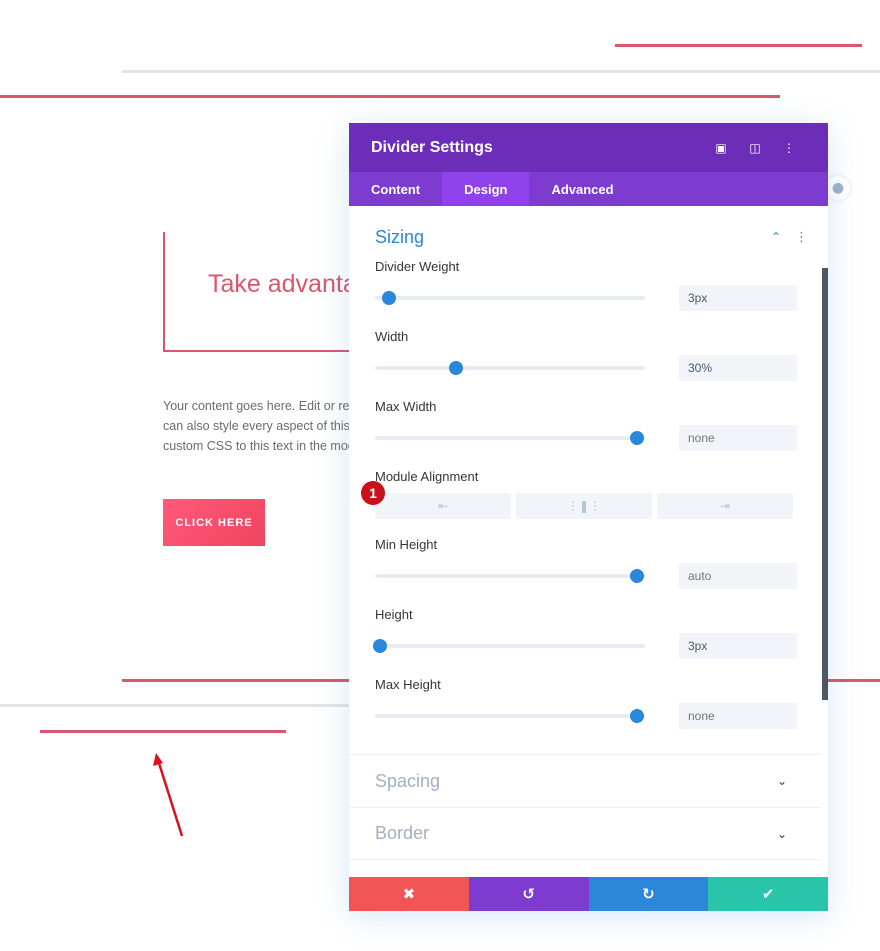  I want to click on spacing-section-toggle: Spacing ⌄, so click(585, 780).